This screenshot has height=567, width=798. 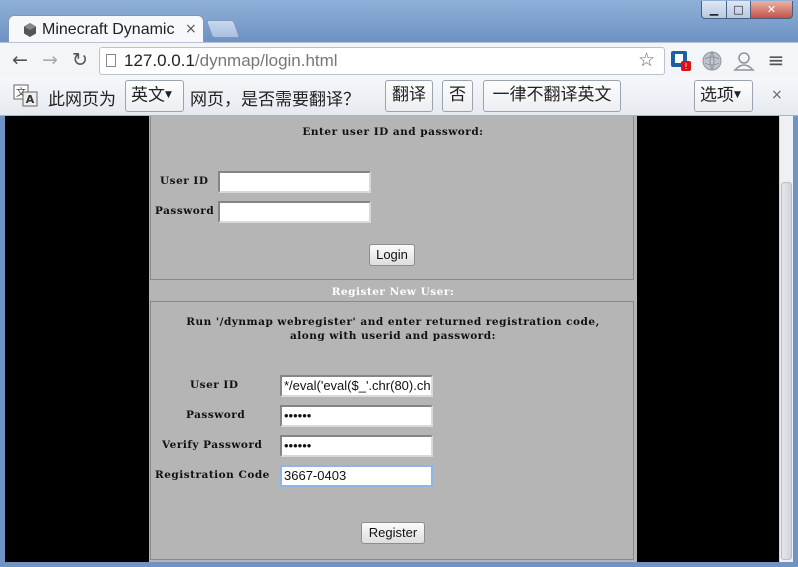 I want to click on url-text: 127.0.0.1/dynmap/login.html, so click(x=231, y=61).